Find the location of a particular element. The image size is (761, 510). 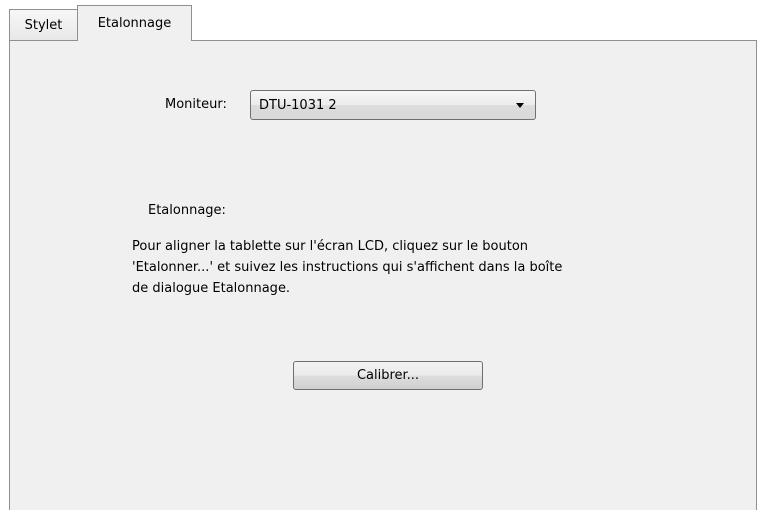

tab-etalonnage-label: Etalonnage is located at coordinates (134, 23).